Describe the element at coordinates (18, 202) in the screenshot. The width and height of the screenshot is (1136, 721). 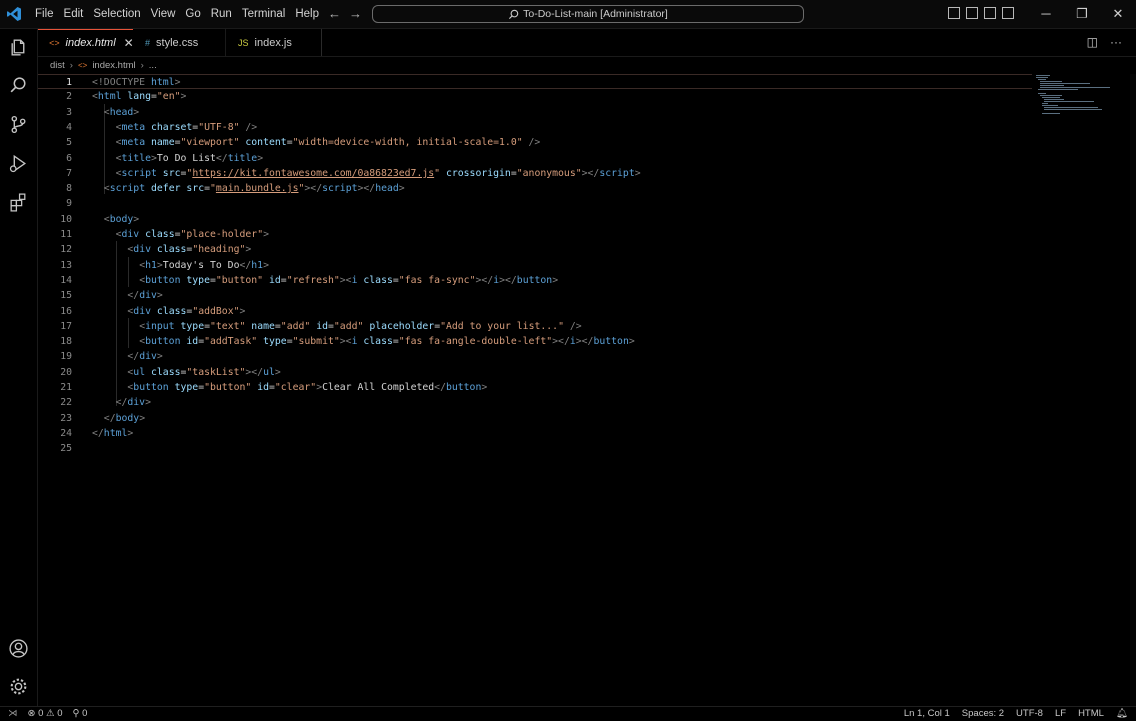
I see `extensions-icon` at that location.